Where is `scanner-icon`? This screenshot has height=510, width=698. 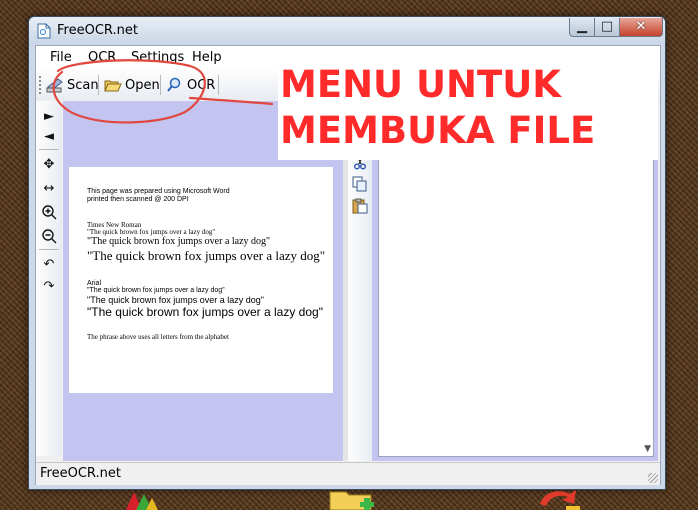 scanner-icon is located at coordinates (54, 85).